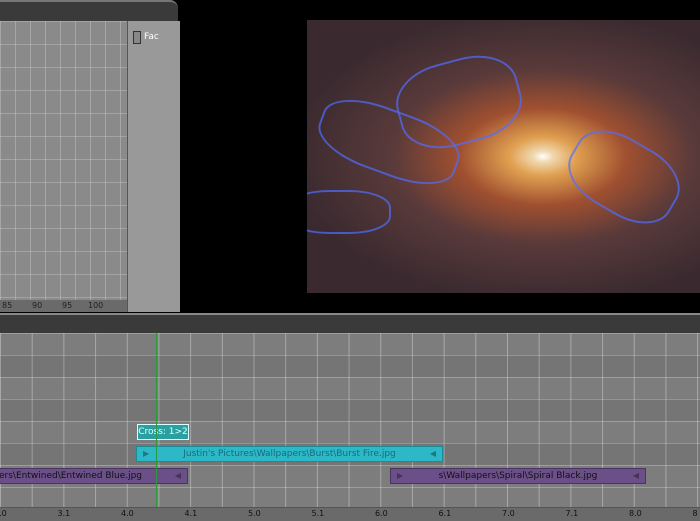  What do you see at coordinates (89, 11) in the screenshot?
I see `ipo-window-header` at bounding box center [89, 11].